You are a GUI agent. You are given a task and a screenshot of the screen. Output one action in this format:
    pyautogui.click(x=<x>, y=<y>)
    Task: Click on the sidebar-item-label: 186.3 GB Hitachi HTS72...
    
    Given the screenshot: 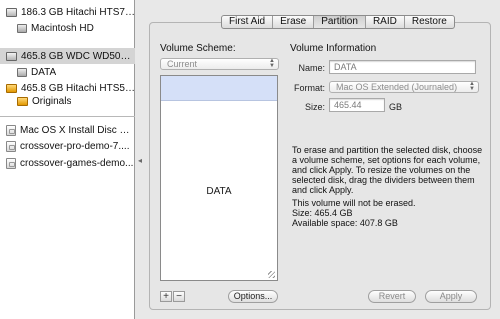 What is the action you would take?
    pyautogui.click(x=78, y=12)
    